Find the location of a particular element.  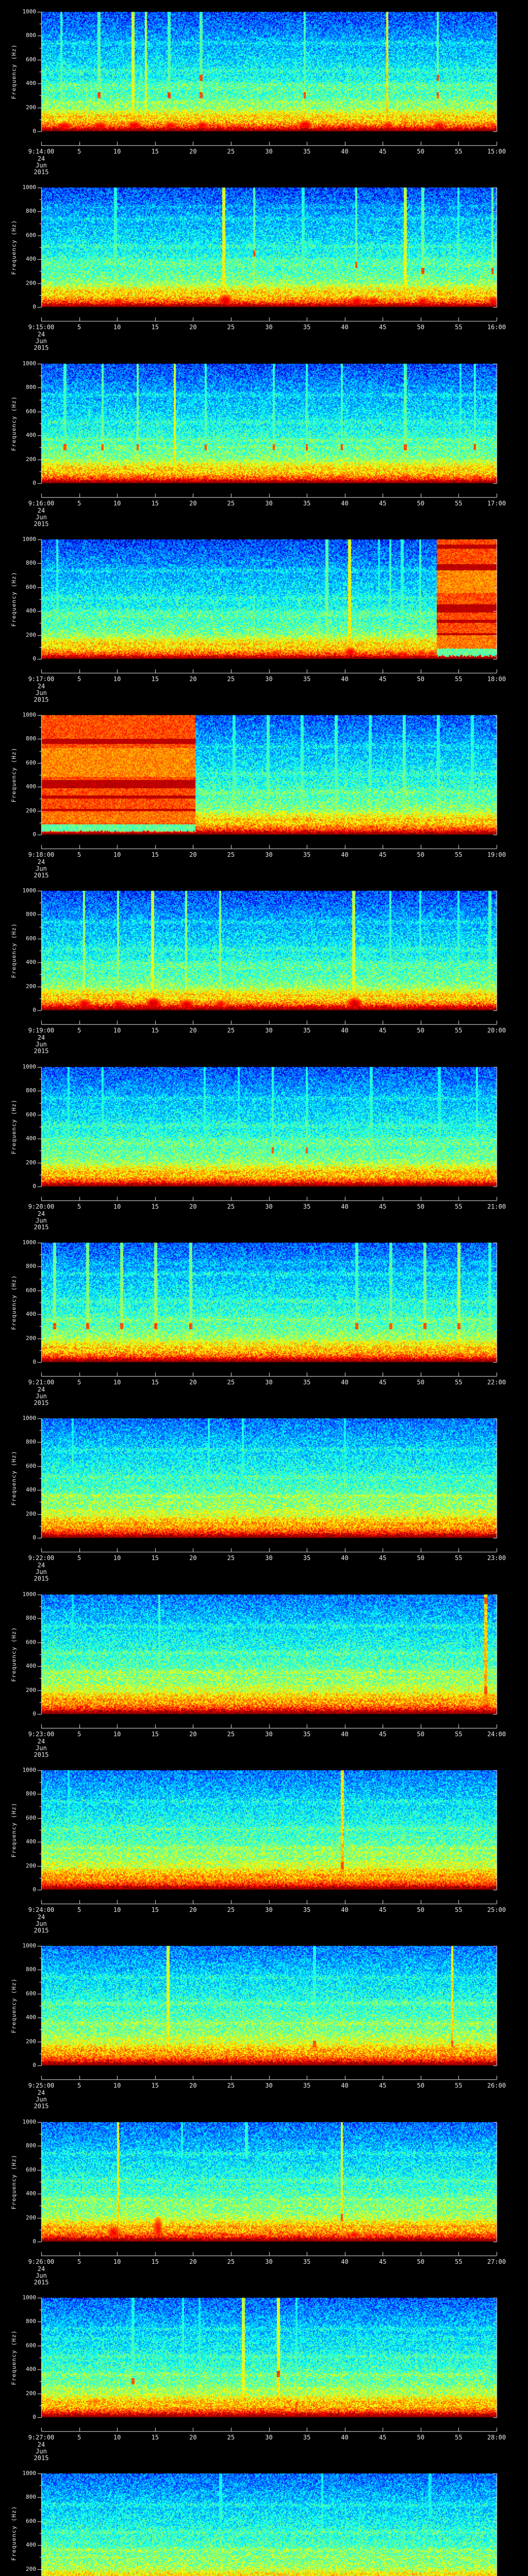

start-time-label: 9:22:00 is located at coordinates (41, 1558).